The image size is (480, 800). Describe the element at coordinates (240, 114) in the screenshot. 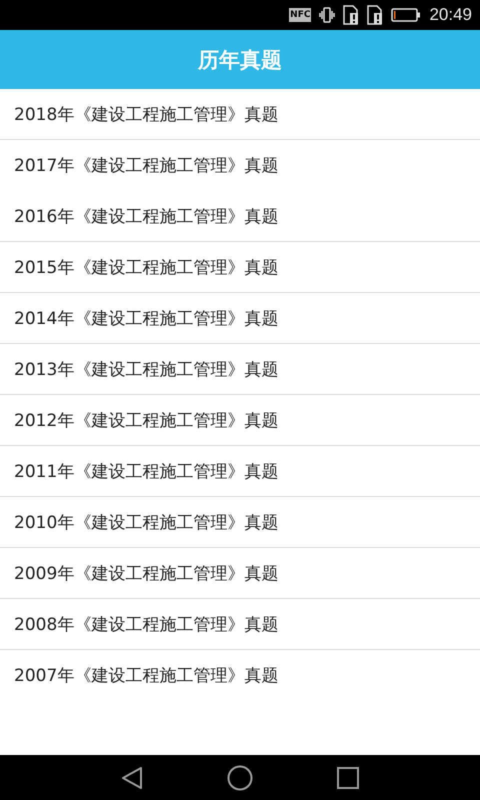

I see `list-item: 2018年《建设工程施工管理》真题` at that location.